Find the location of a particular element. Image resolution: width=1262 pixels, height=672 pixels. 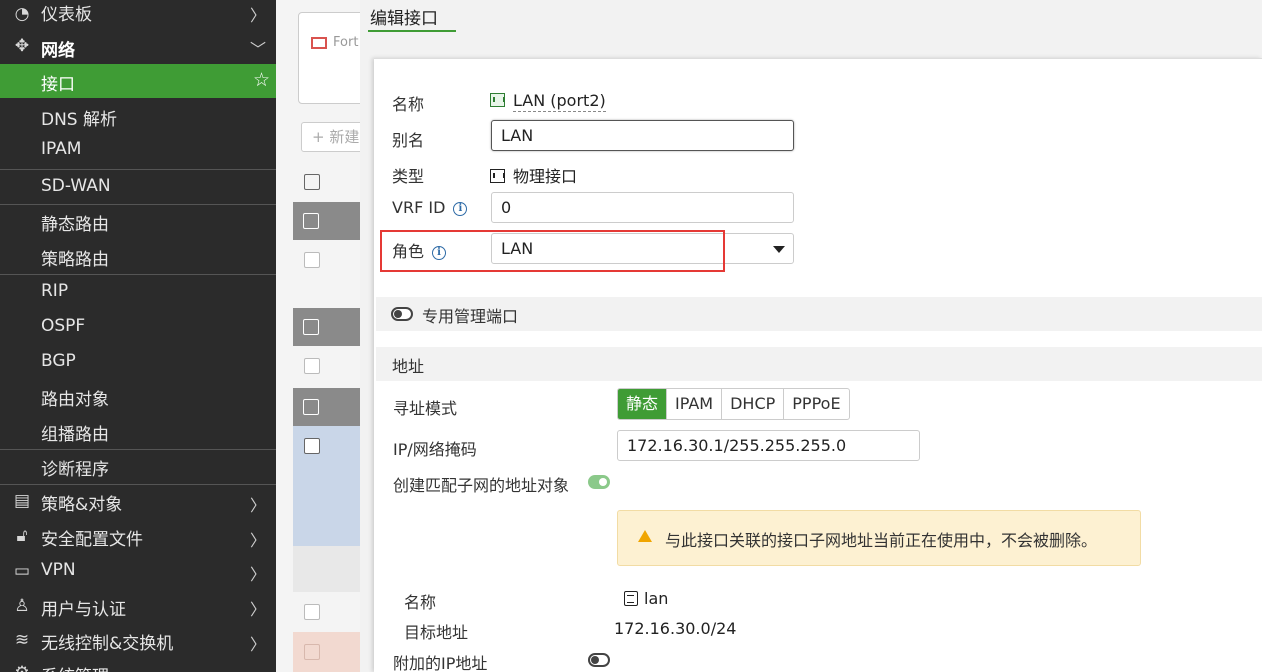

destination-value: 172.16.30.0/24 is located at coordinates (675, 628).